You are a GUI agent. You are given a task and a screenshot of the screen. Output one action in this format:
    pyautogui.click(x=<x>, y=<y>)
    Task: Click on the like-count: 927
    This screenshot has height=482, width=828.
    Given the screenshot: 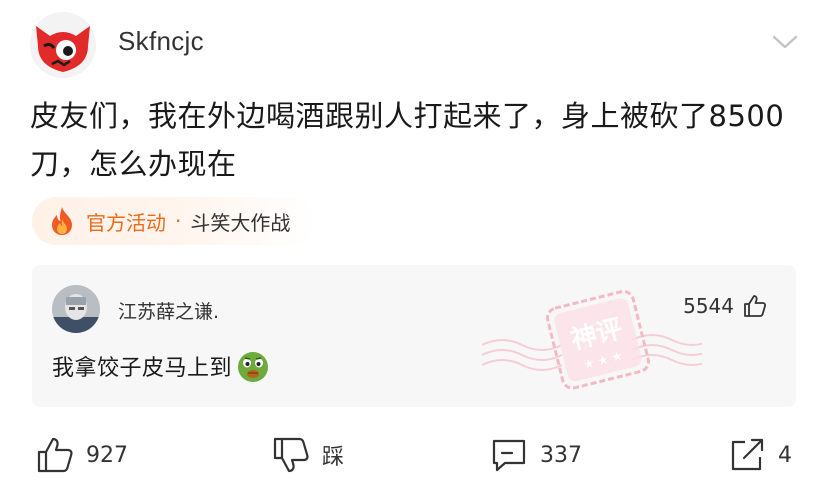 What is the action you would take?
    pyautogui.click(x=107, y=455)
    